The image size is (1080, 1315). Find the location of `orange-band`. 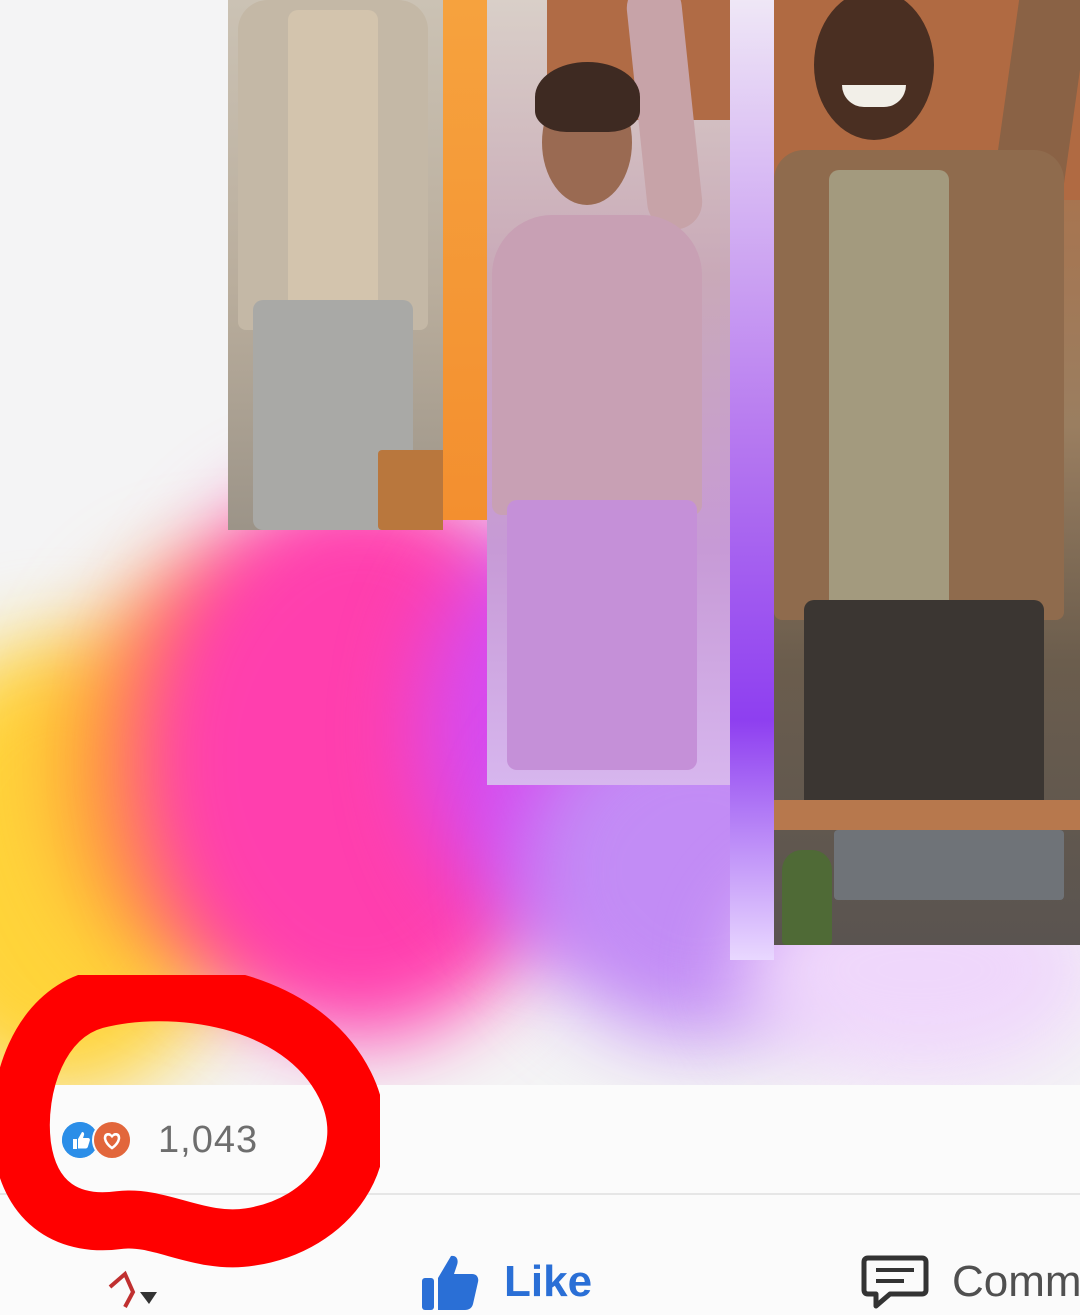

orange-band is located at coordinates (465, 260).